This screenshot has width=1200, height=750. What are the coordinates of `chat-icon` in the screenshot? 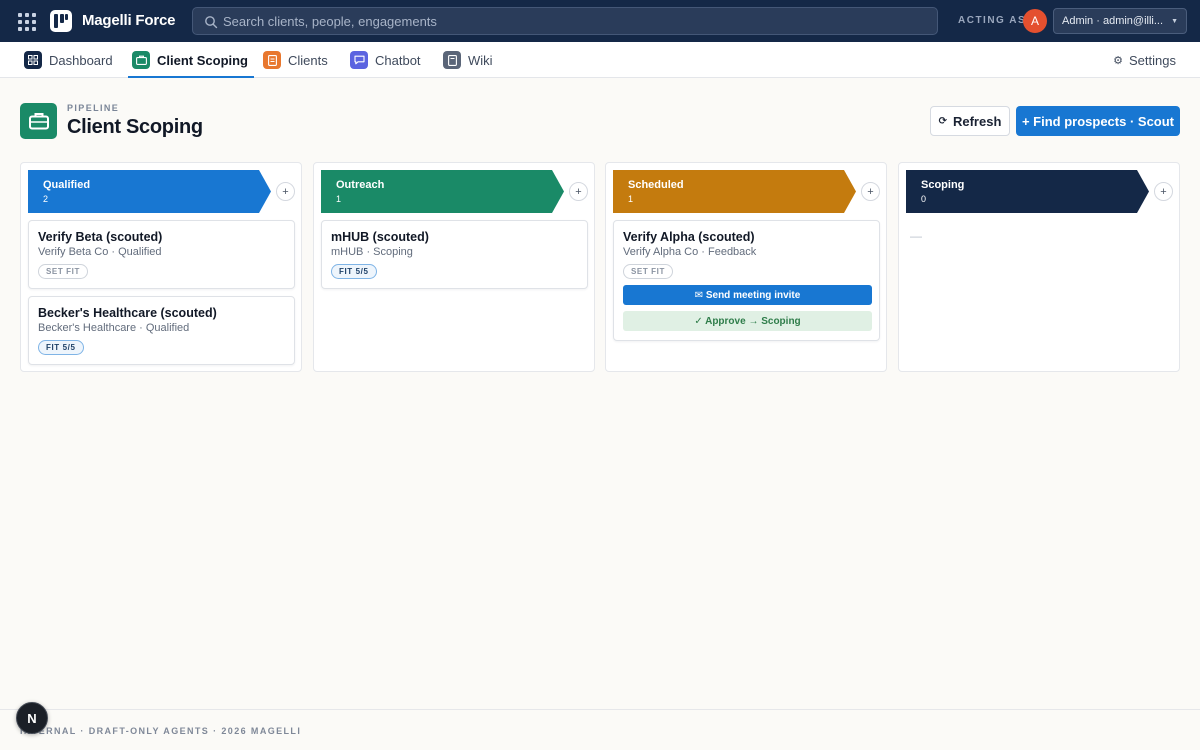 It's located at (359, 60).